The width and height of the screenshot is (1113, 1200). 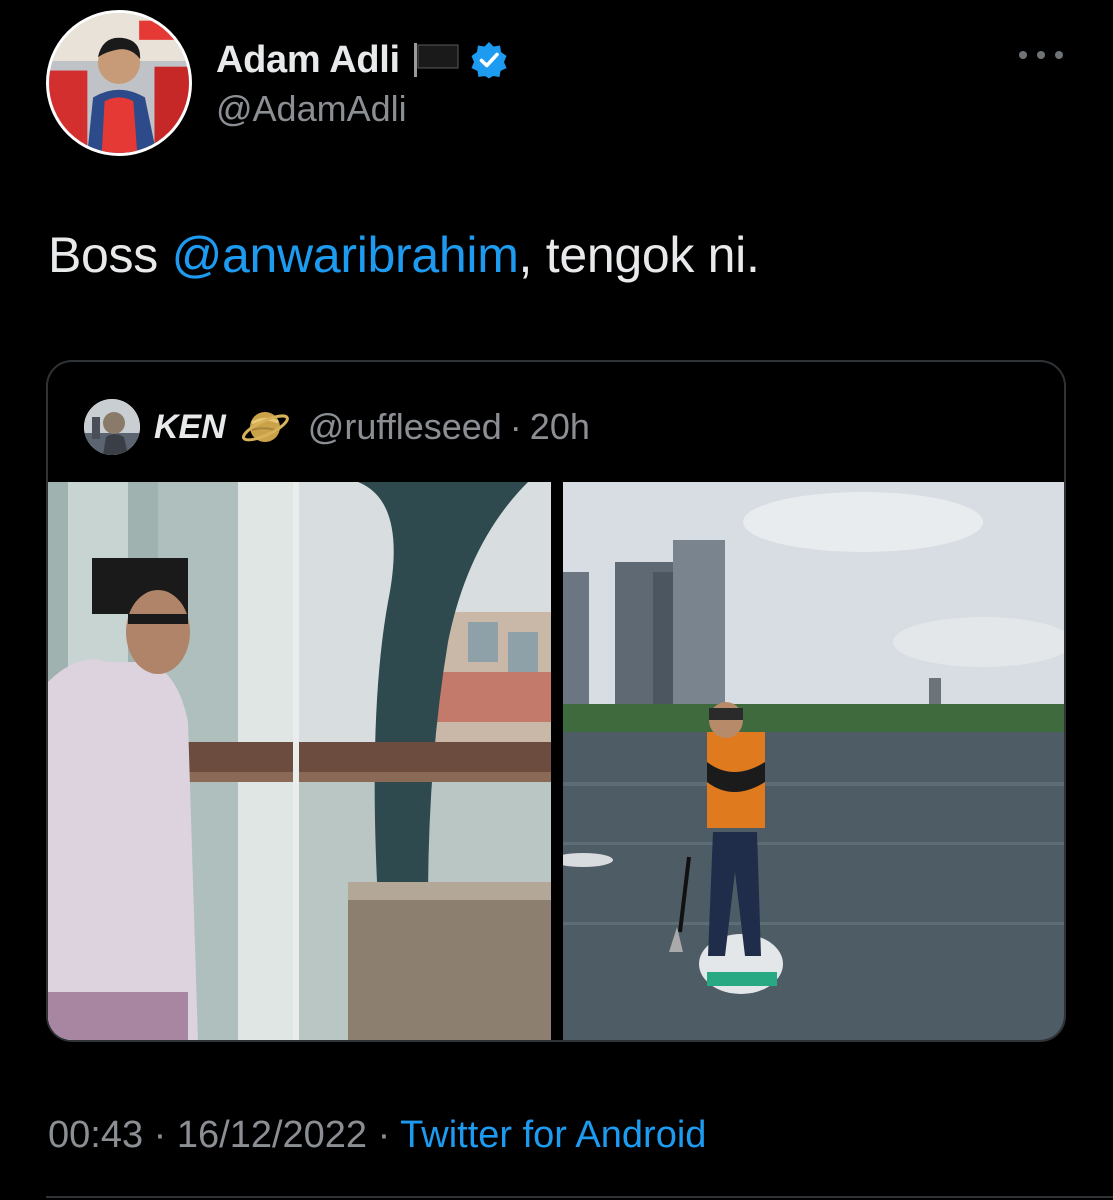 What do you see at coordinates (265, 427) in the screenshot?
I see `ringed-planet-icon` at bounding box center [265, 427].